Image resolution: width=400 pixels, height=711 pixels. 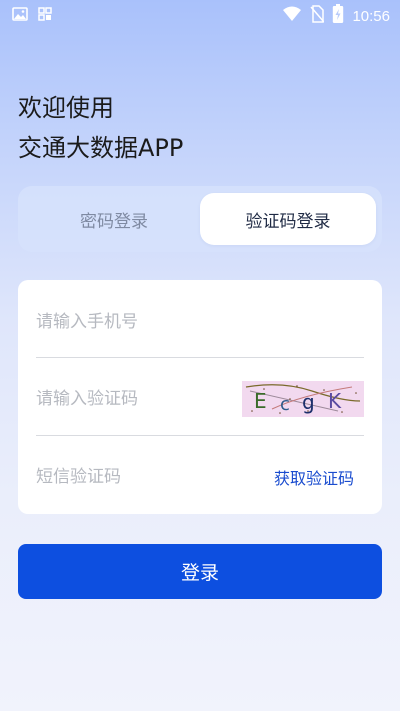 I want to click on phone-row, so click(x=200, y=322).